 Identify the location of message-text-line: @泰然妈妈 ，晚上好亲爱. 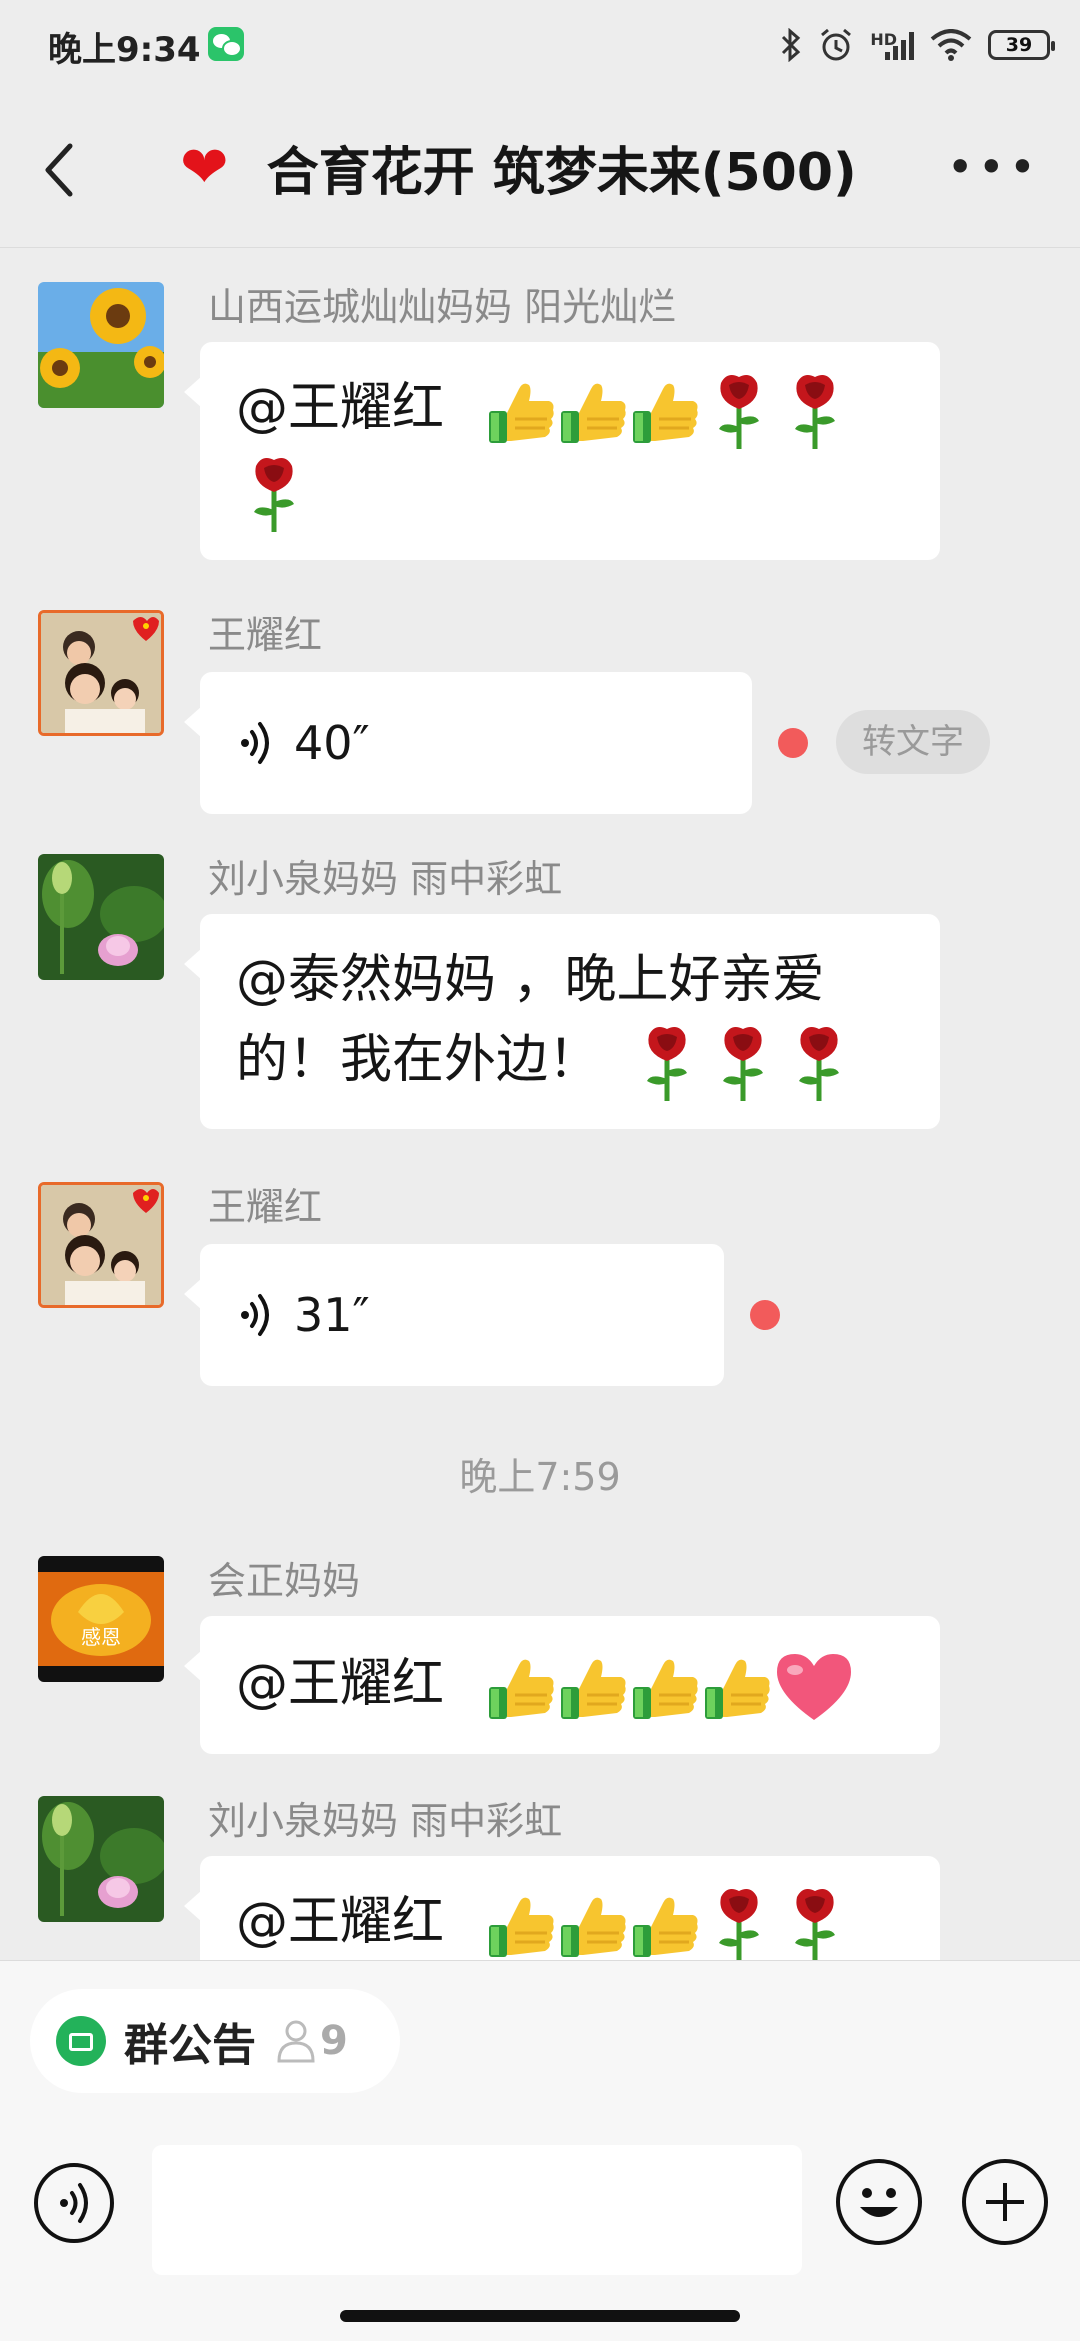
(530, 980).